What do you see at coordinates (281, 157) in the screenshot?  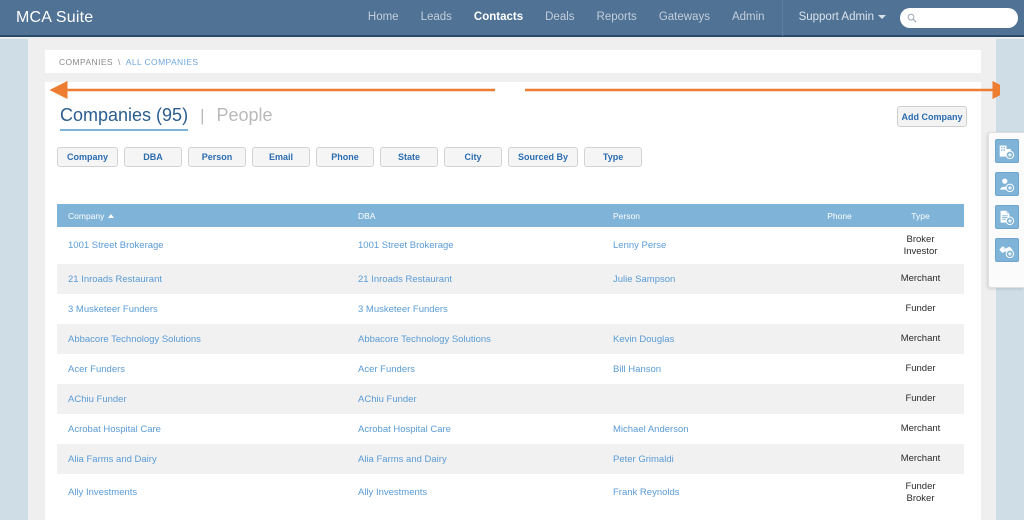 I see `filter-chip-email: Email` at bounding box center [281, 157].